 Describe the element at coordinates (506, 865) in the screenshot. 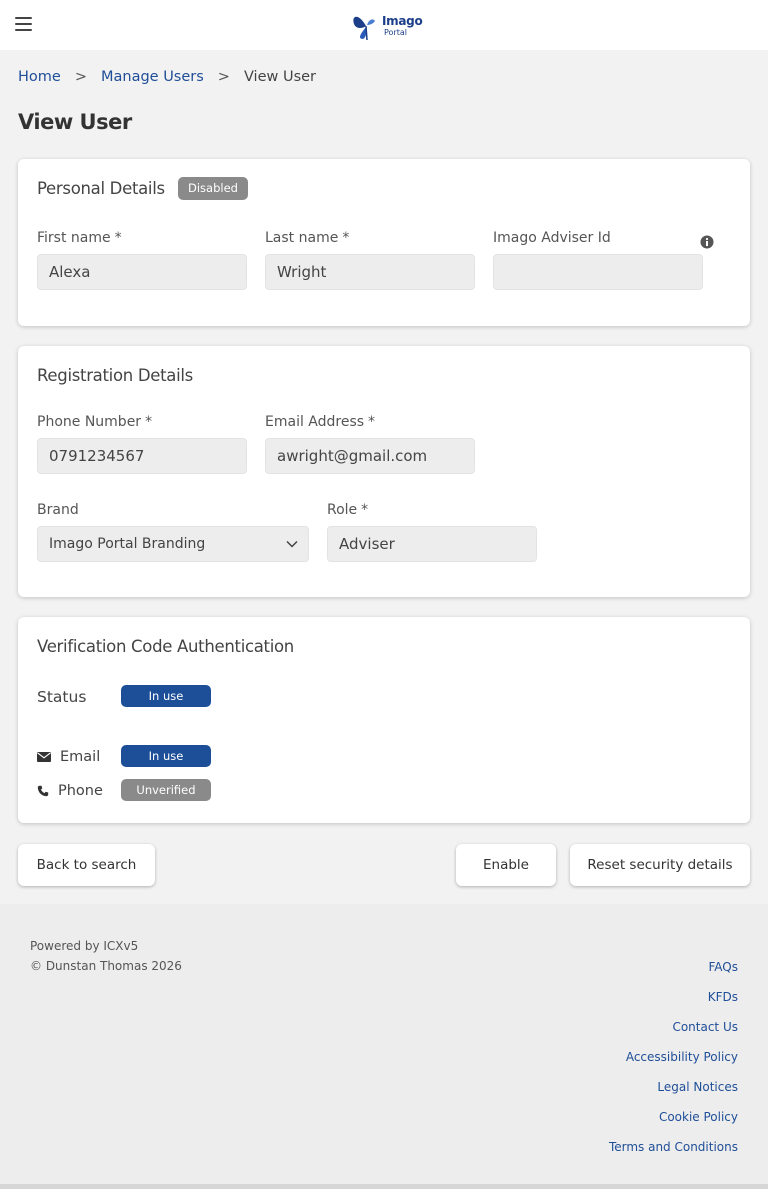

I see `enable-button: Enable` at that location.